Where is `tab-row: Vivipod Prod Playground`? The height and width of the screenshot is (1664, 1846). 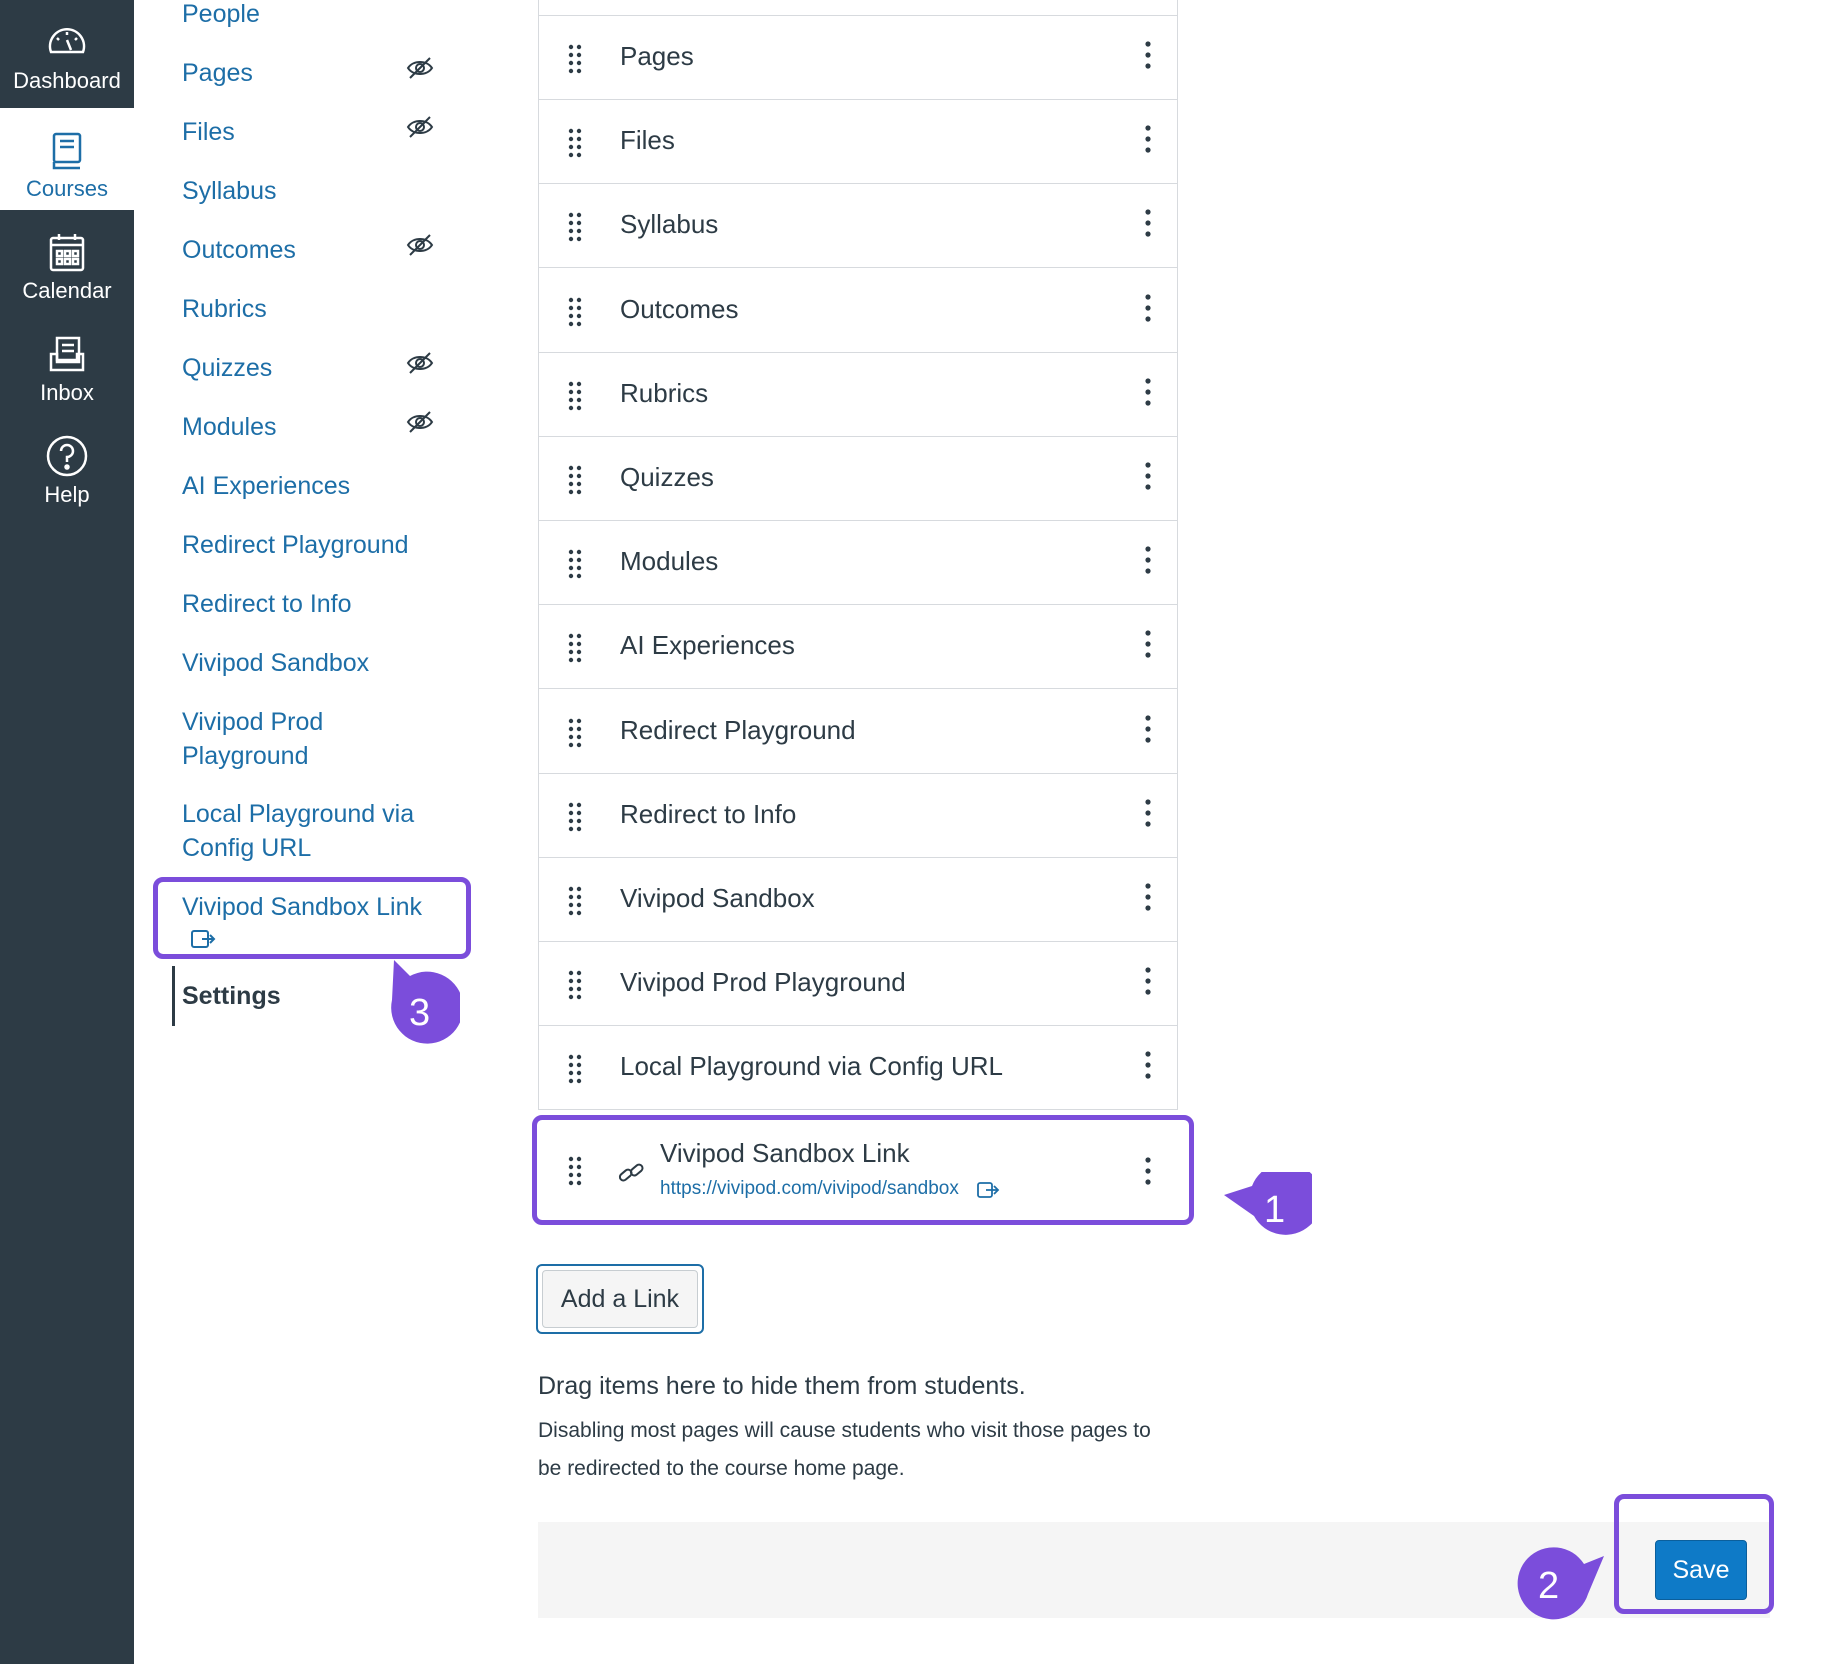
tab-row: Vivipod Prod Playground is located at coordinates (858, 984).